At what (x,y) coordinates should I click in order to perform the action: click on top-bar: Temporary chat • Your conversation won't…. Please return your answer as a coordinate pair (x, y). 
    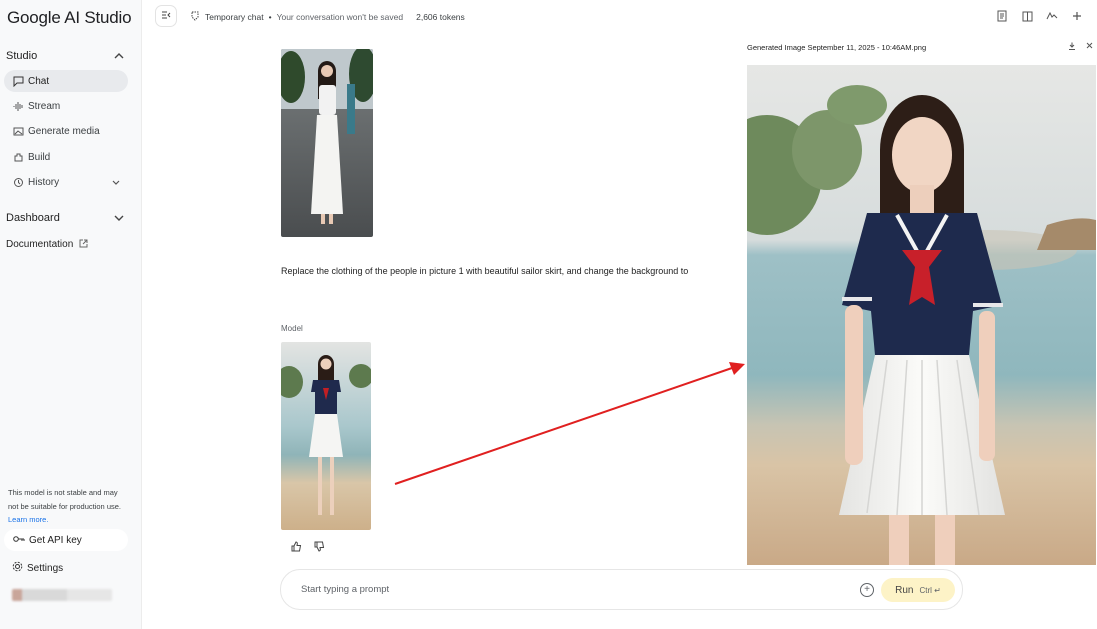
    Looking at the image, I should click on (619, 16).